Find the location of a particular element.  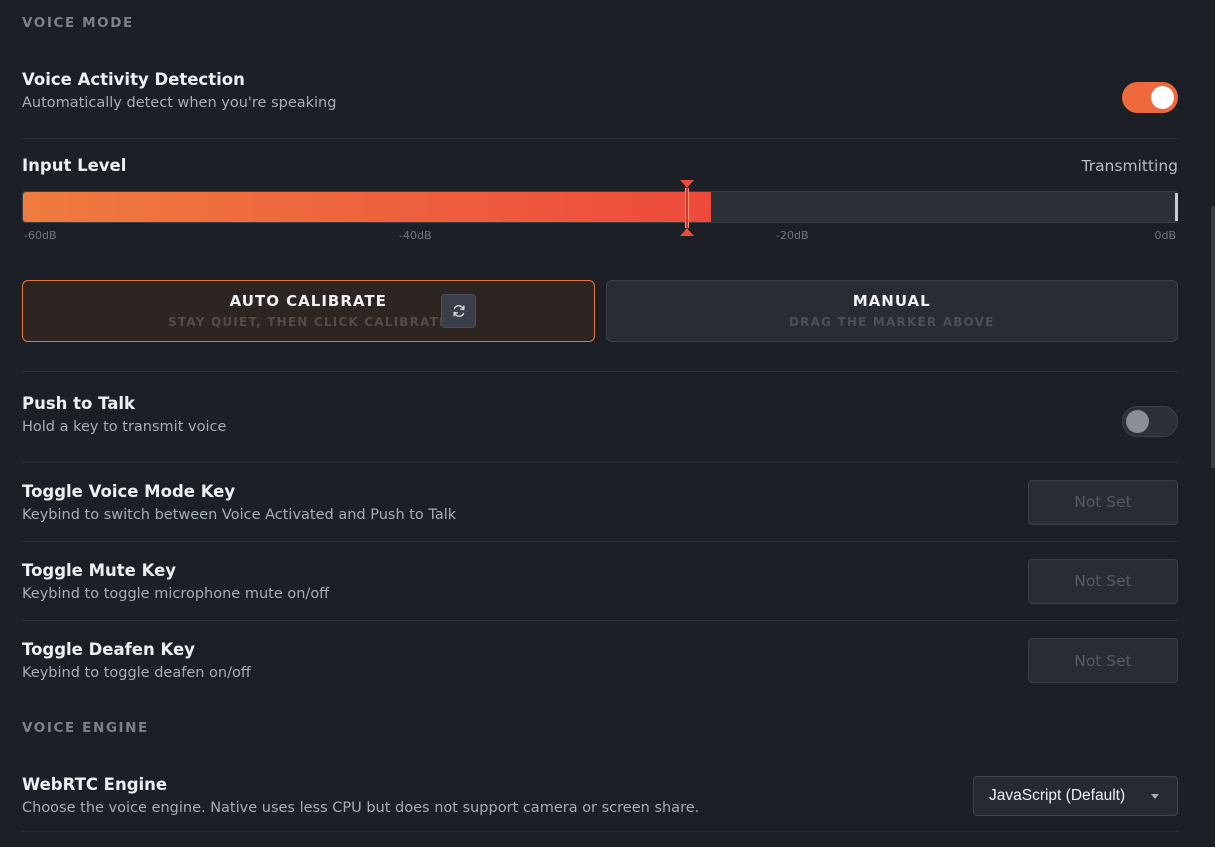

tick-label: -40dB is located at coordinates (415, 235).